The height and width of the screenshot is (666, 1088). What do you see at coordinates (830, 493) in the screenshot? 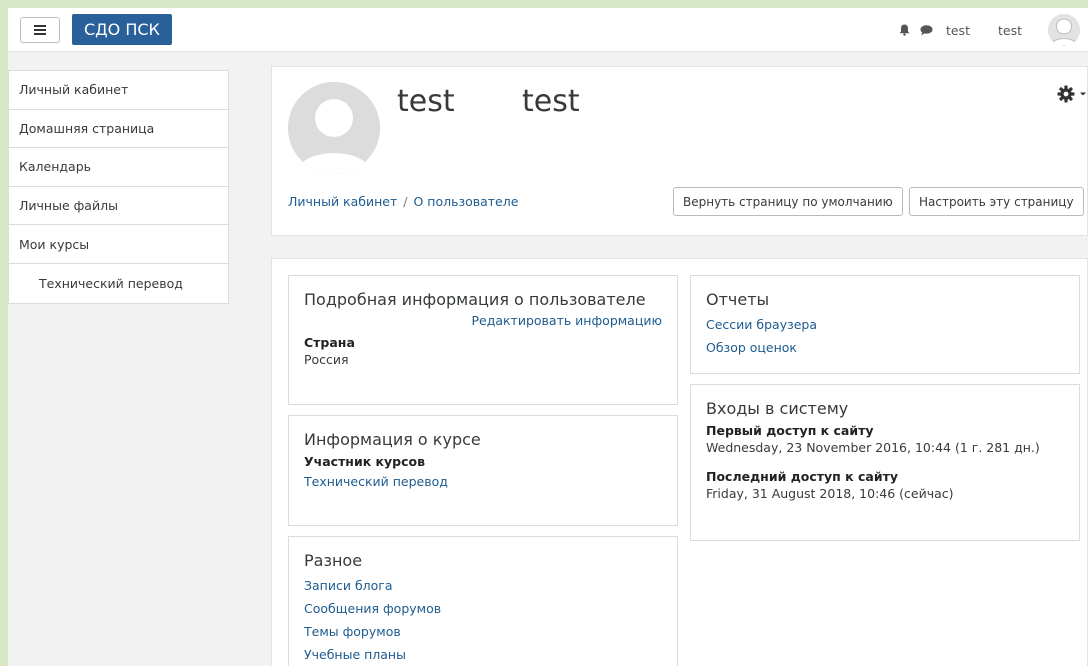
I see `last-access-value: Friday, 31 August 2018, 10:46 (сейчас)` at bounding box center [830, 493].